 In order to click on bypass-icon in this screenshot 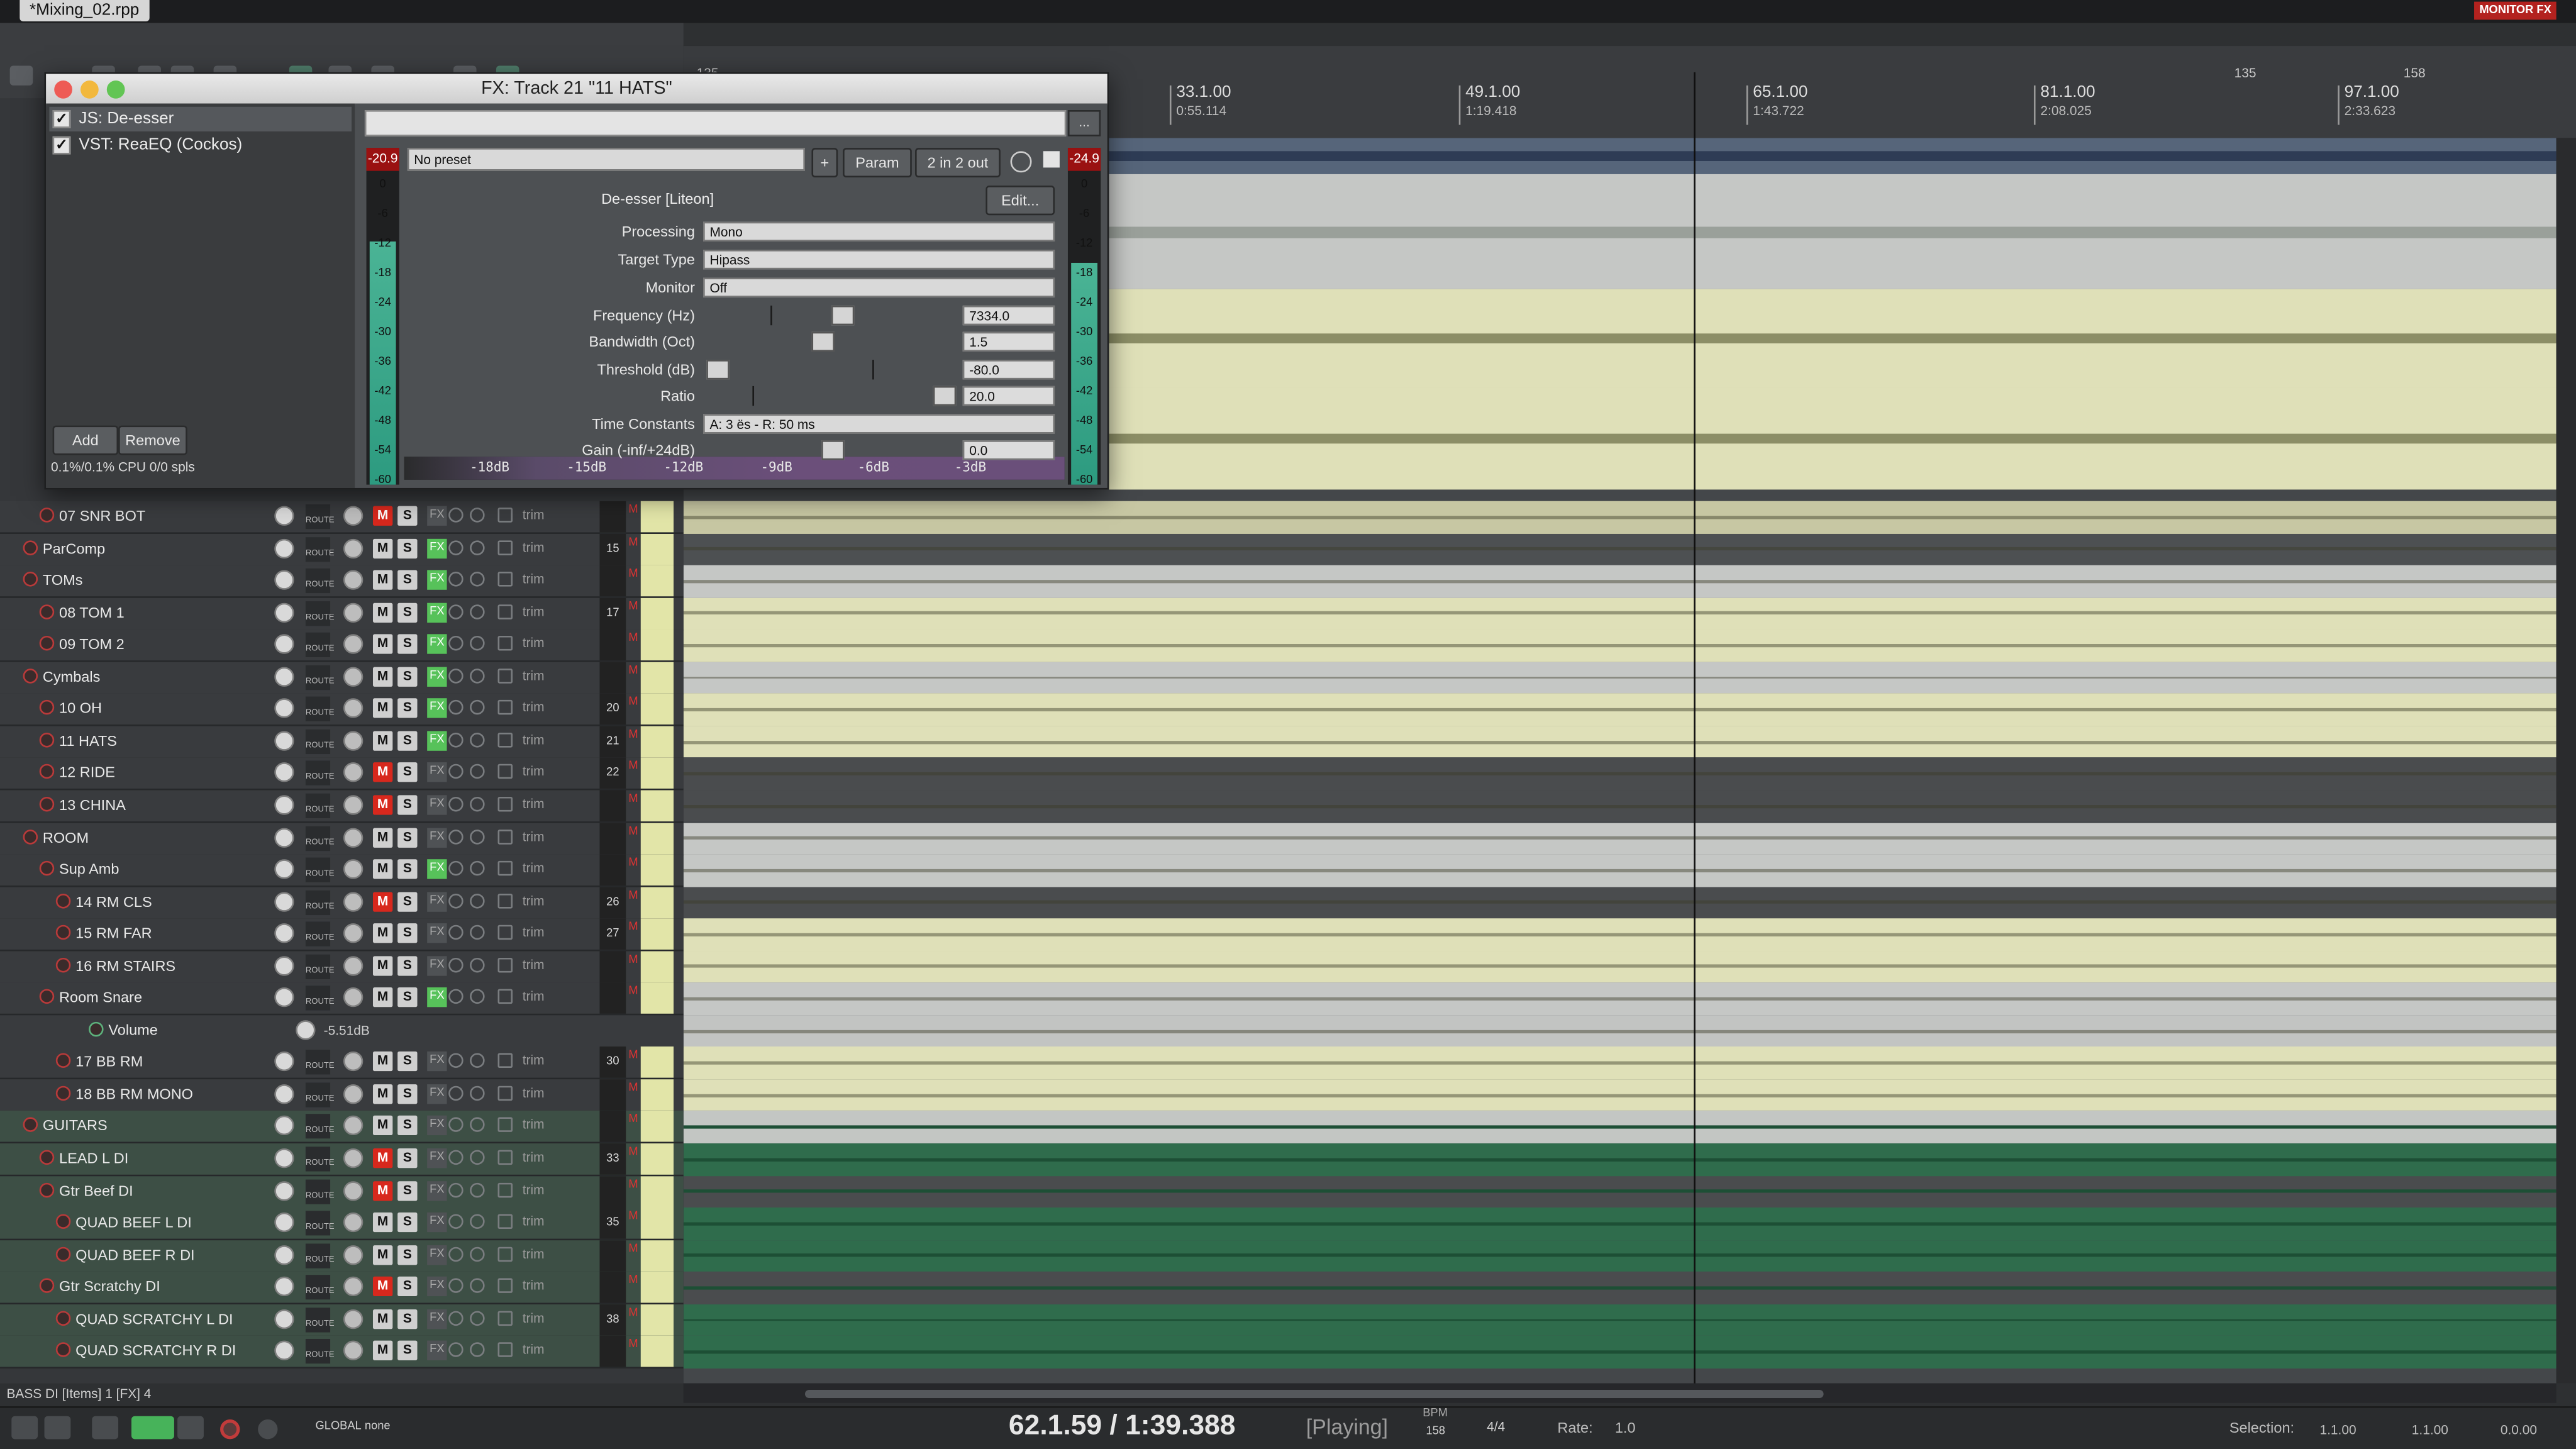, I will do `click(1021, 162)`.